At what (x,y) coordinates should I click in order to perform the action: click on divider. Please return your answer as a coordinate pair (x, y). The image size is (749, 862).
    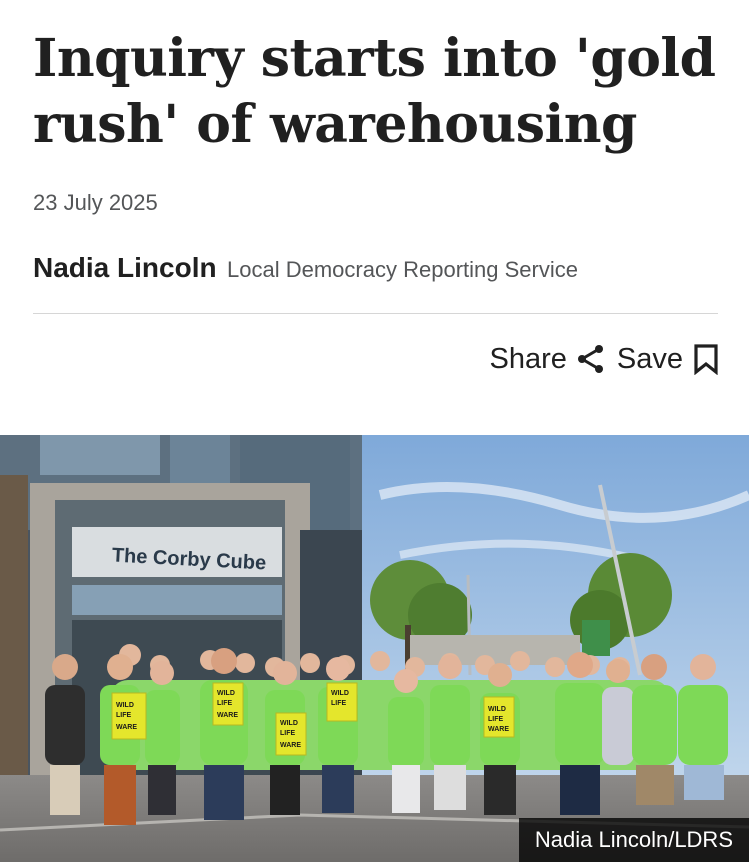
    Looking at the image, I should click on (375, 313).